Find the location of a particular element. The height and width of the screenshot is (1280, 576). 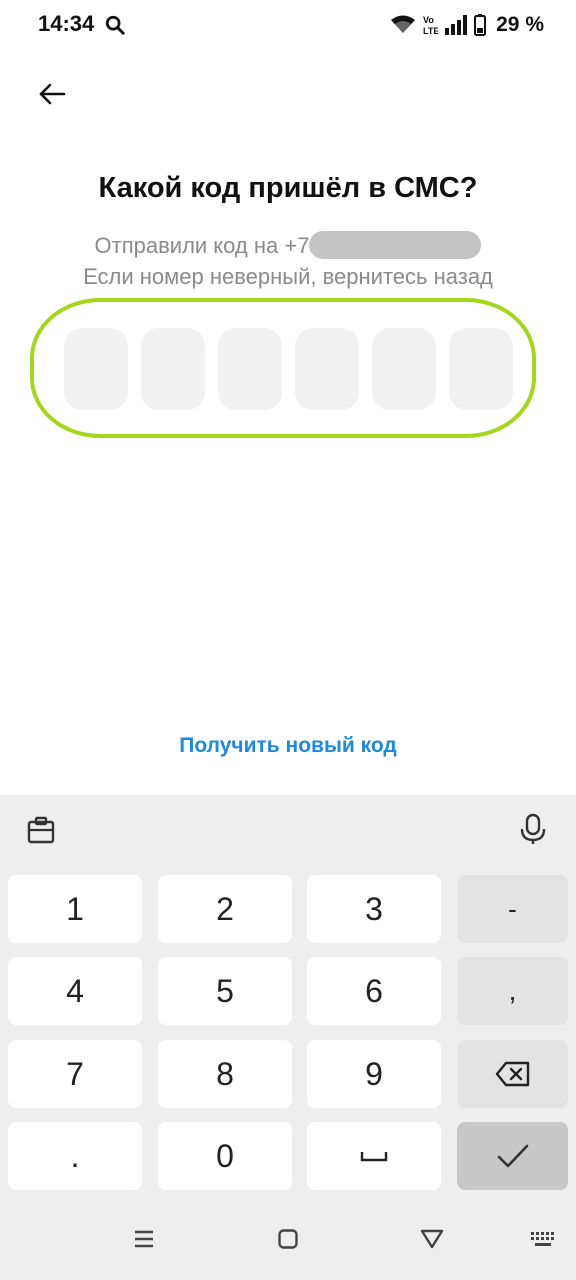

wifi-icon is located at coordinates (403, 24).